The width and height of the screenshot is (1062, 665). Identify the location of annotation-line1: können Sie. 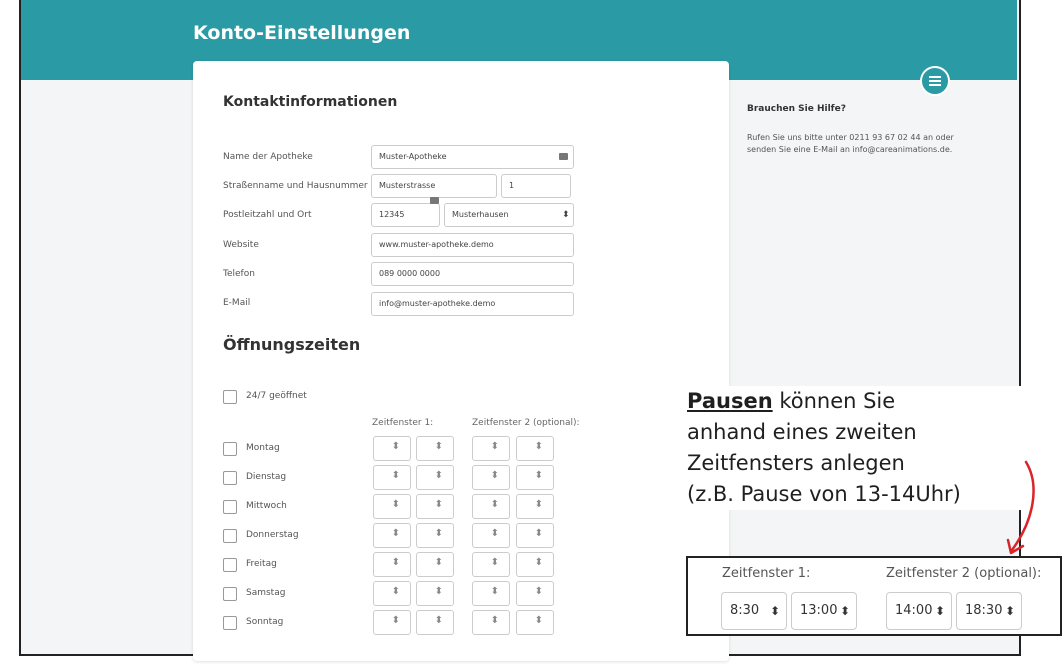
(834, 401).